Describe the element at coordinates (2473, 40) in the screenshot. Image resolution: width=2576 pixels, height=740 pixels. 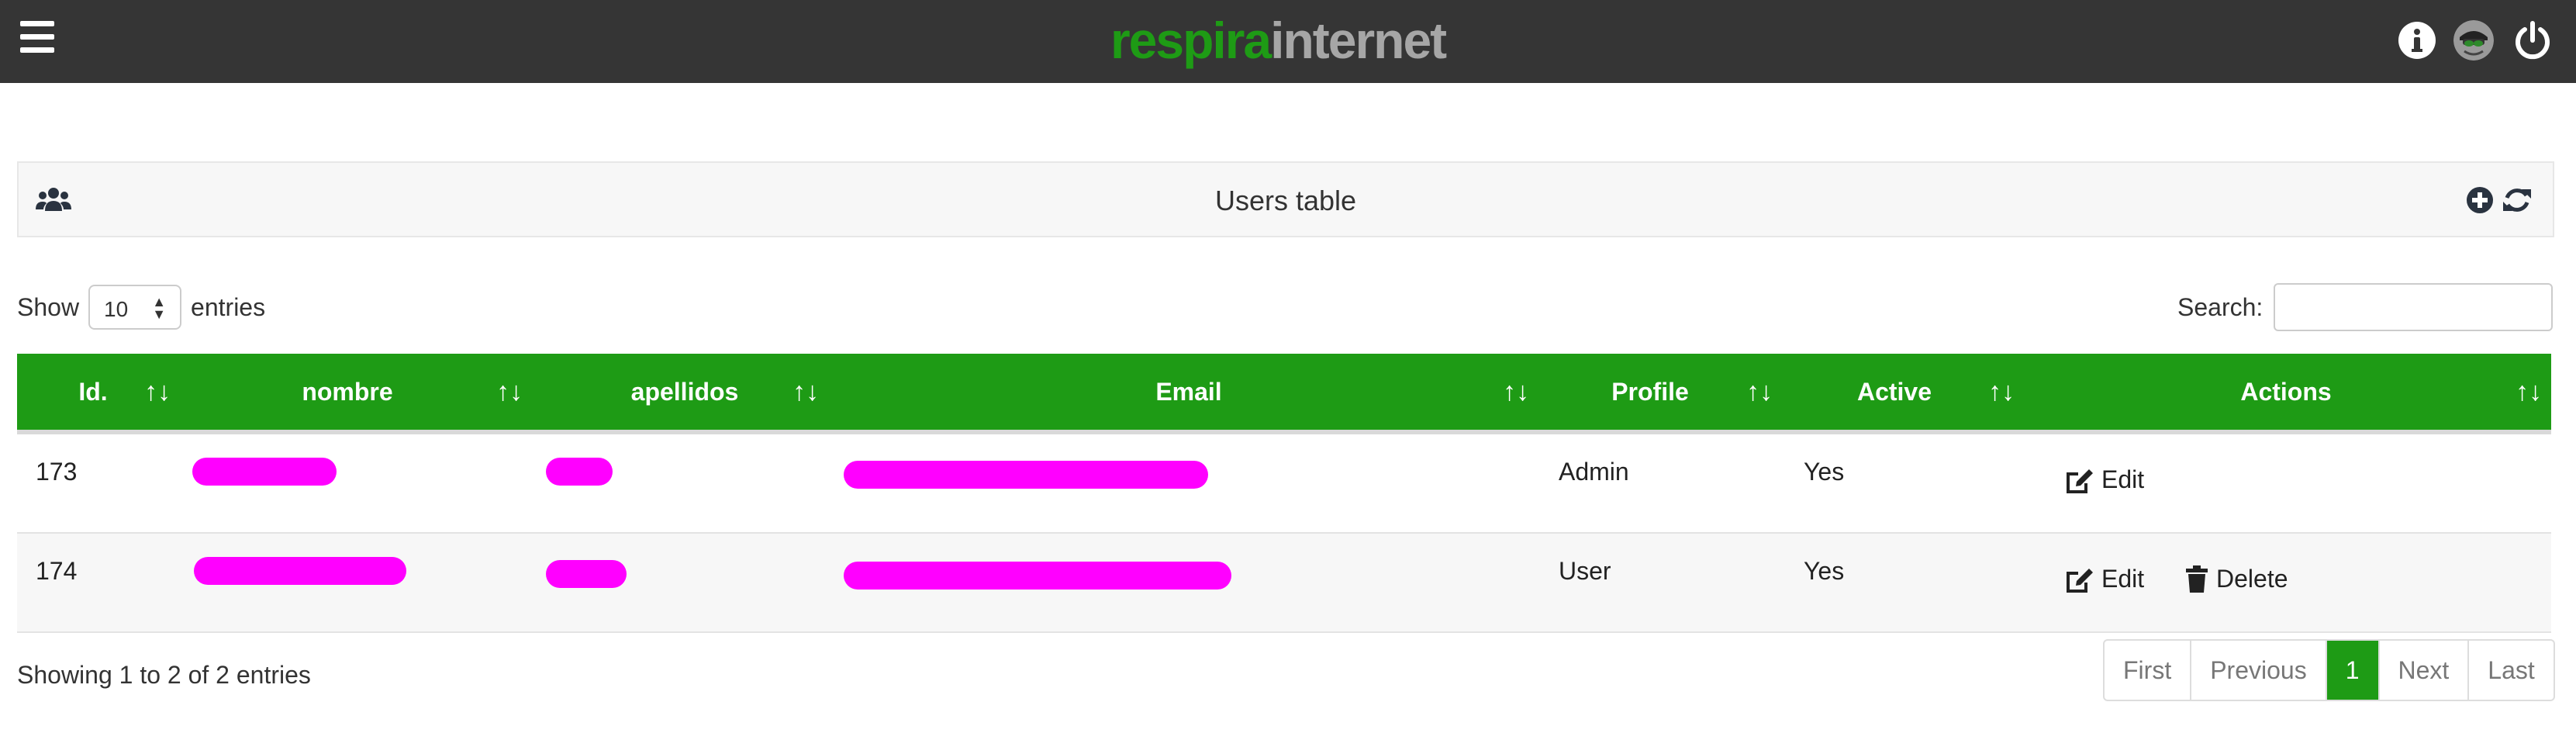
I see `user-avatar` at that location.